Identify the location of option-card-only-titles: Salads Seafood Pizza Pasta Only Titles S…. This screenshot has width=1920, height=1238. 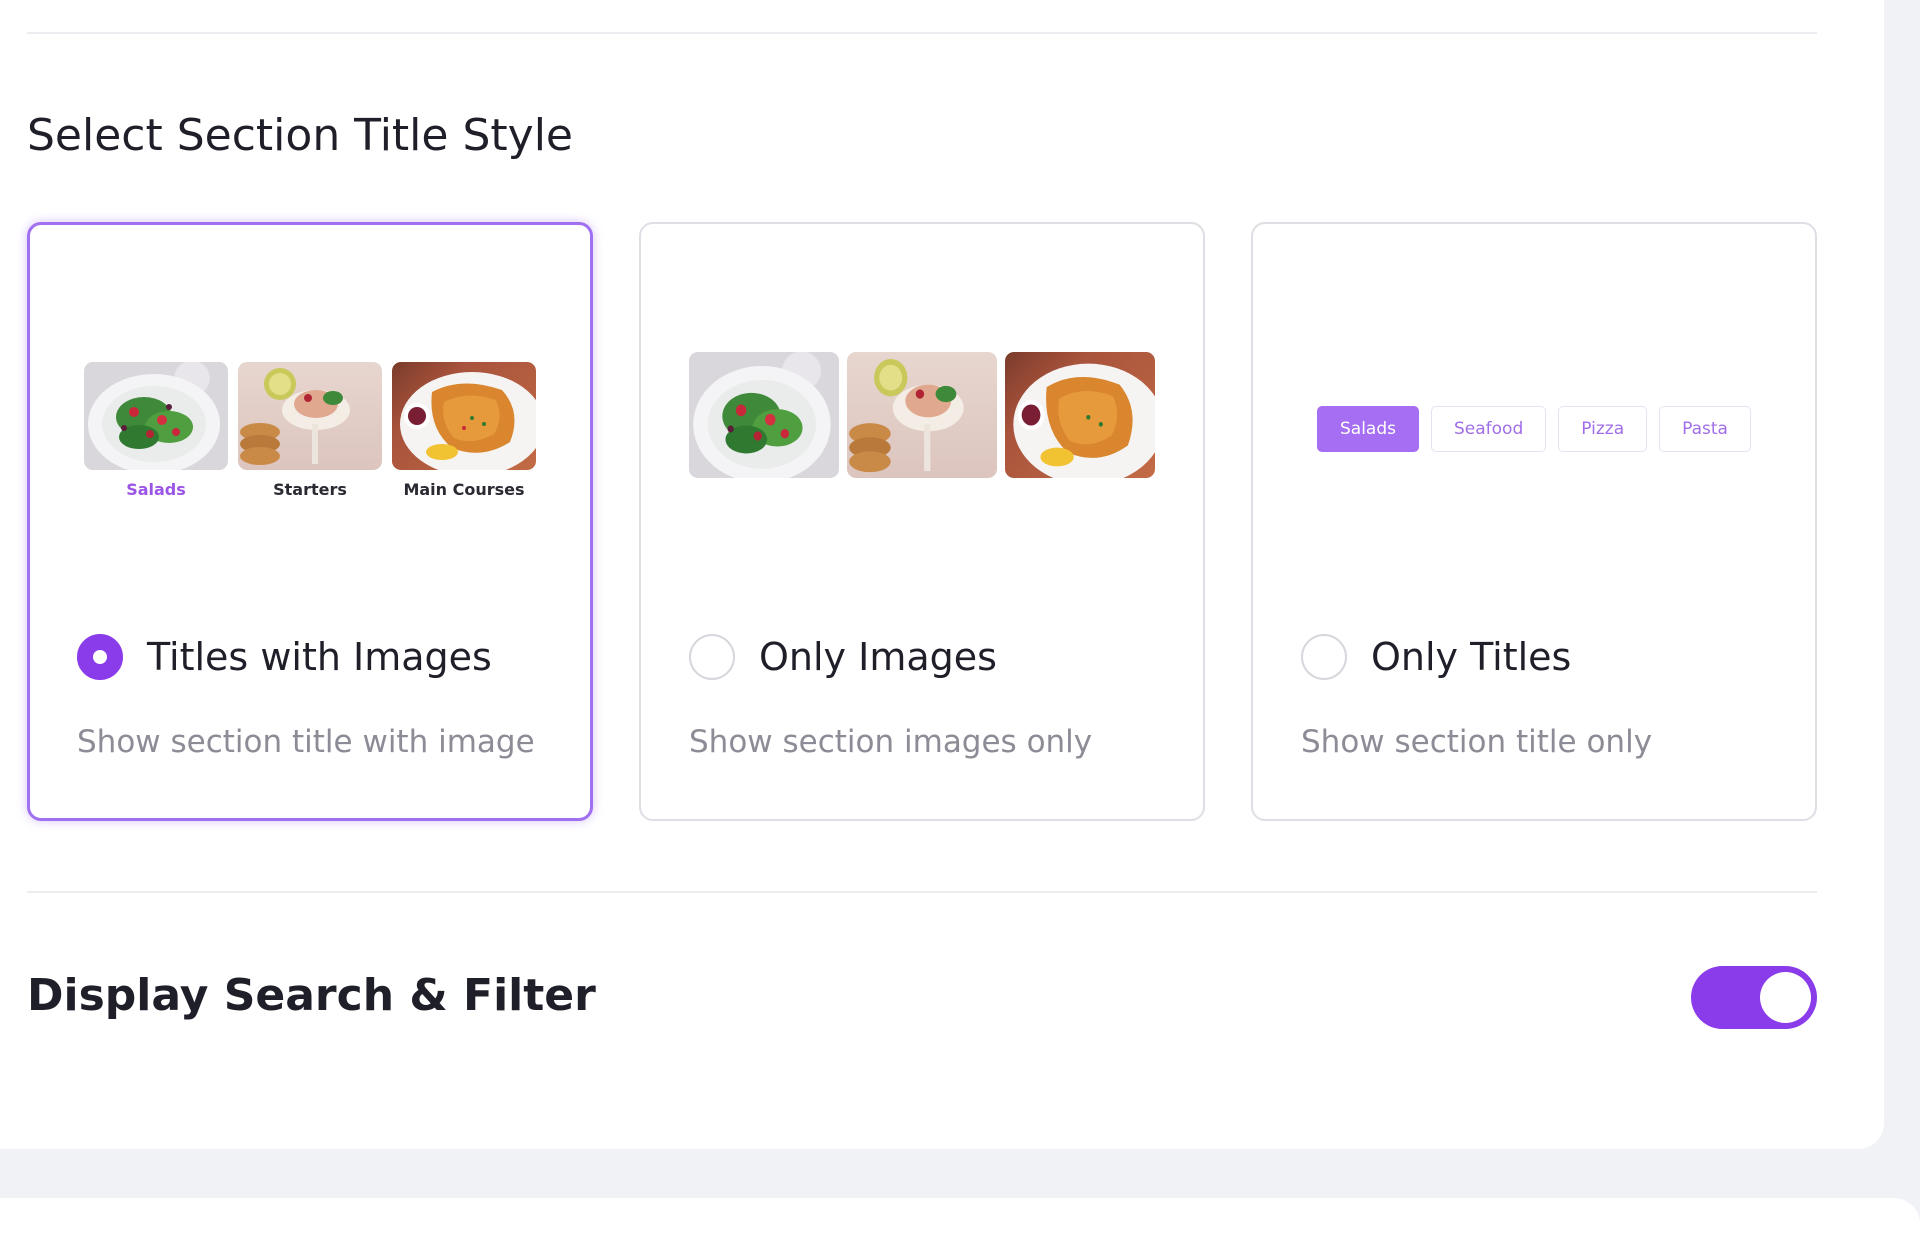
(1534, 521).